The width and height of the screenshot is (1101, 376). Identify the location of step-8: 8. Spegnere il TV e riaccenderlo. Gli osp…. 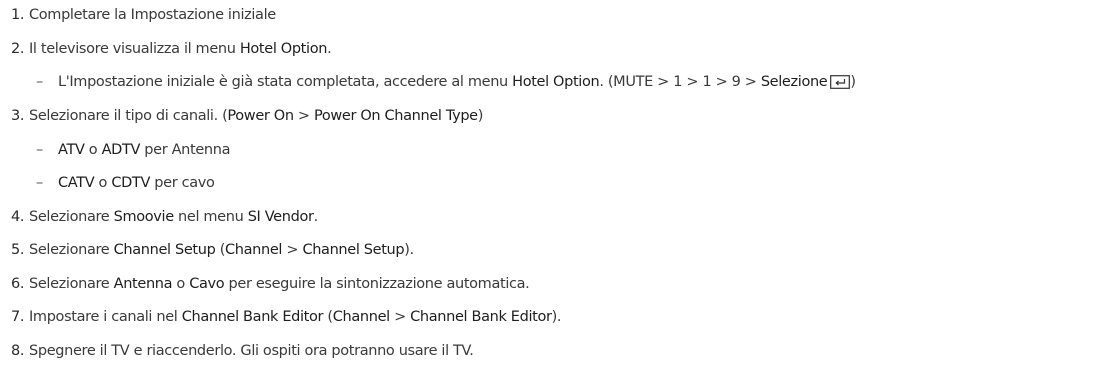
(242, 351).